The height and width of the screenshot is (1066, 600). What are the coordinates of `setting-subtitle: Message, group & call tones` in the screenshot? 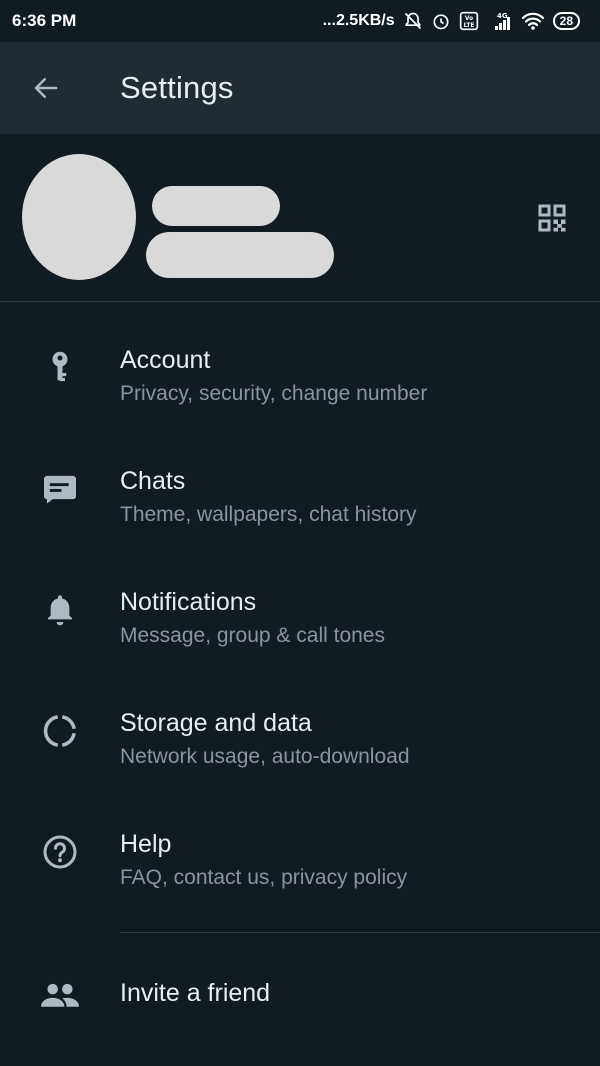 It's located at (252, 635).